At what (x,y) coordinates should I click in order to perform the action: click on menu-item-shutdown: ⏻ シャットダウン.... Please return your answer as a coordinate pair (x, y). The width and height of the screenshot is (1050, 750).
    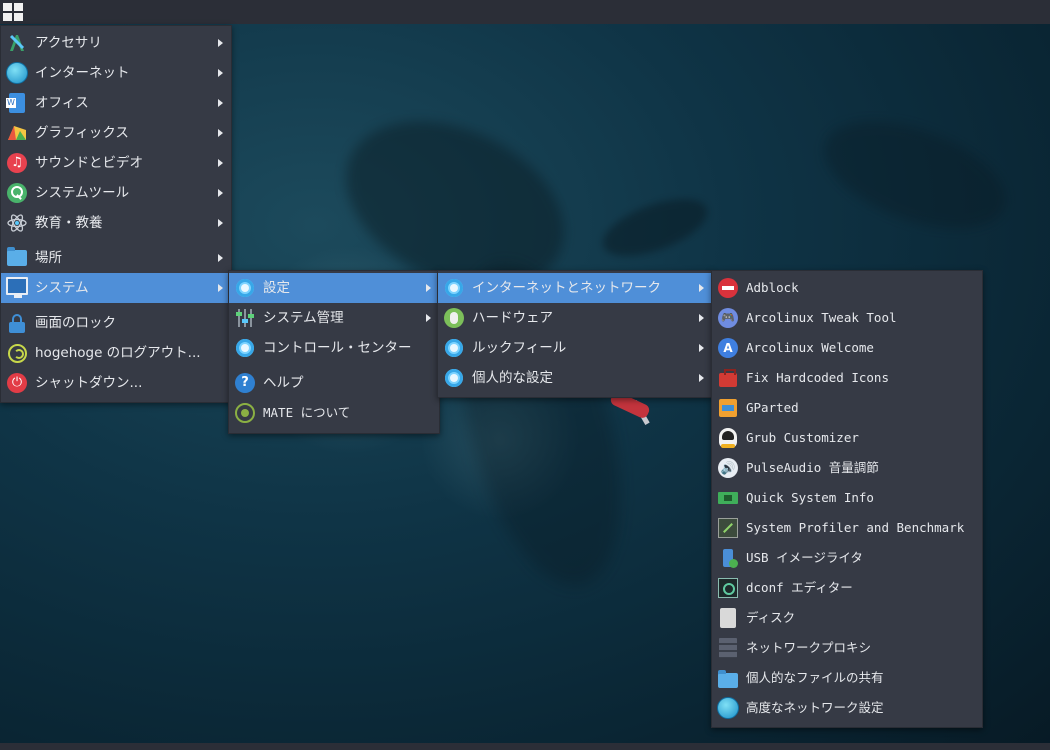
    Looking at the image, I should click on (116, 383).